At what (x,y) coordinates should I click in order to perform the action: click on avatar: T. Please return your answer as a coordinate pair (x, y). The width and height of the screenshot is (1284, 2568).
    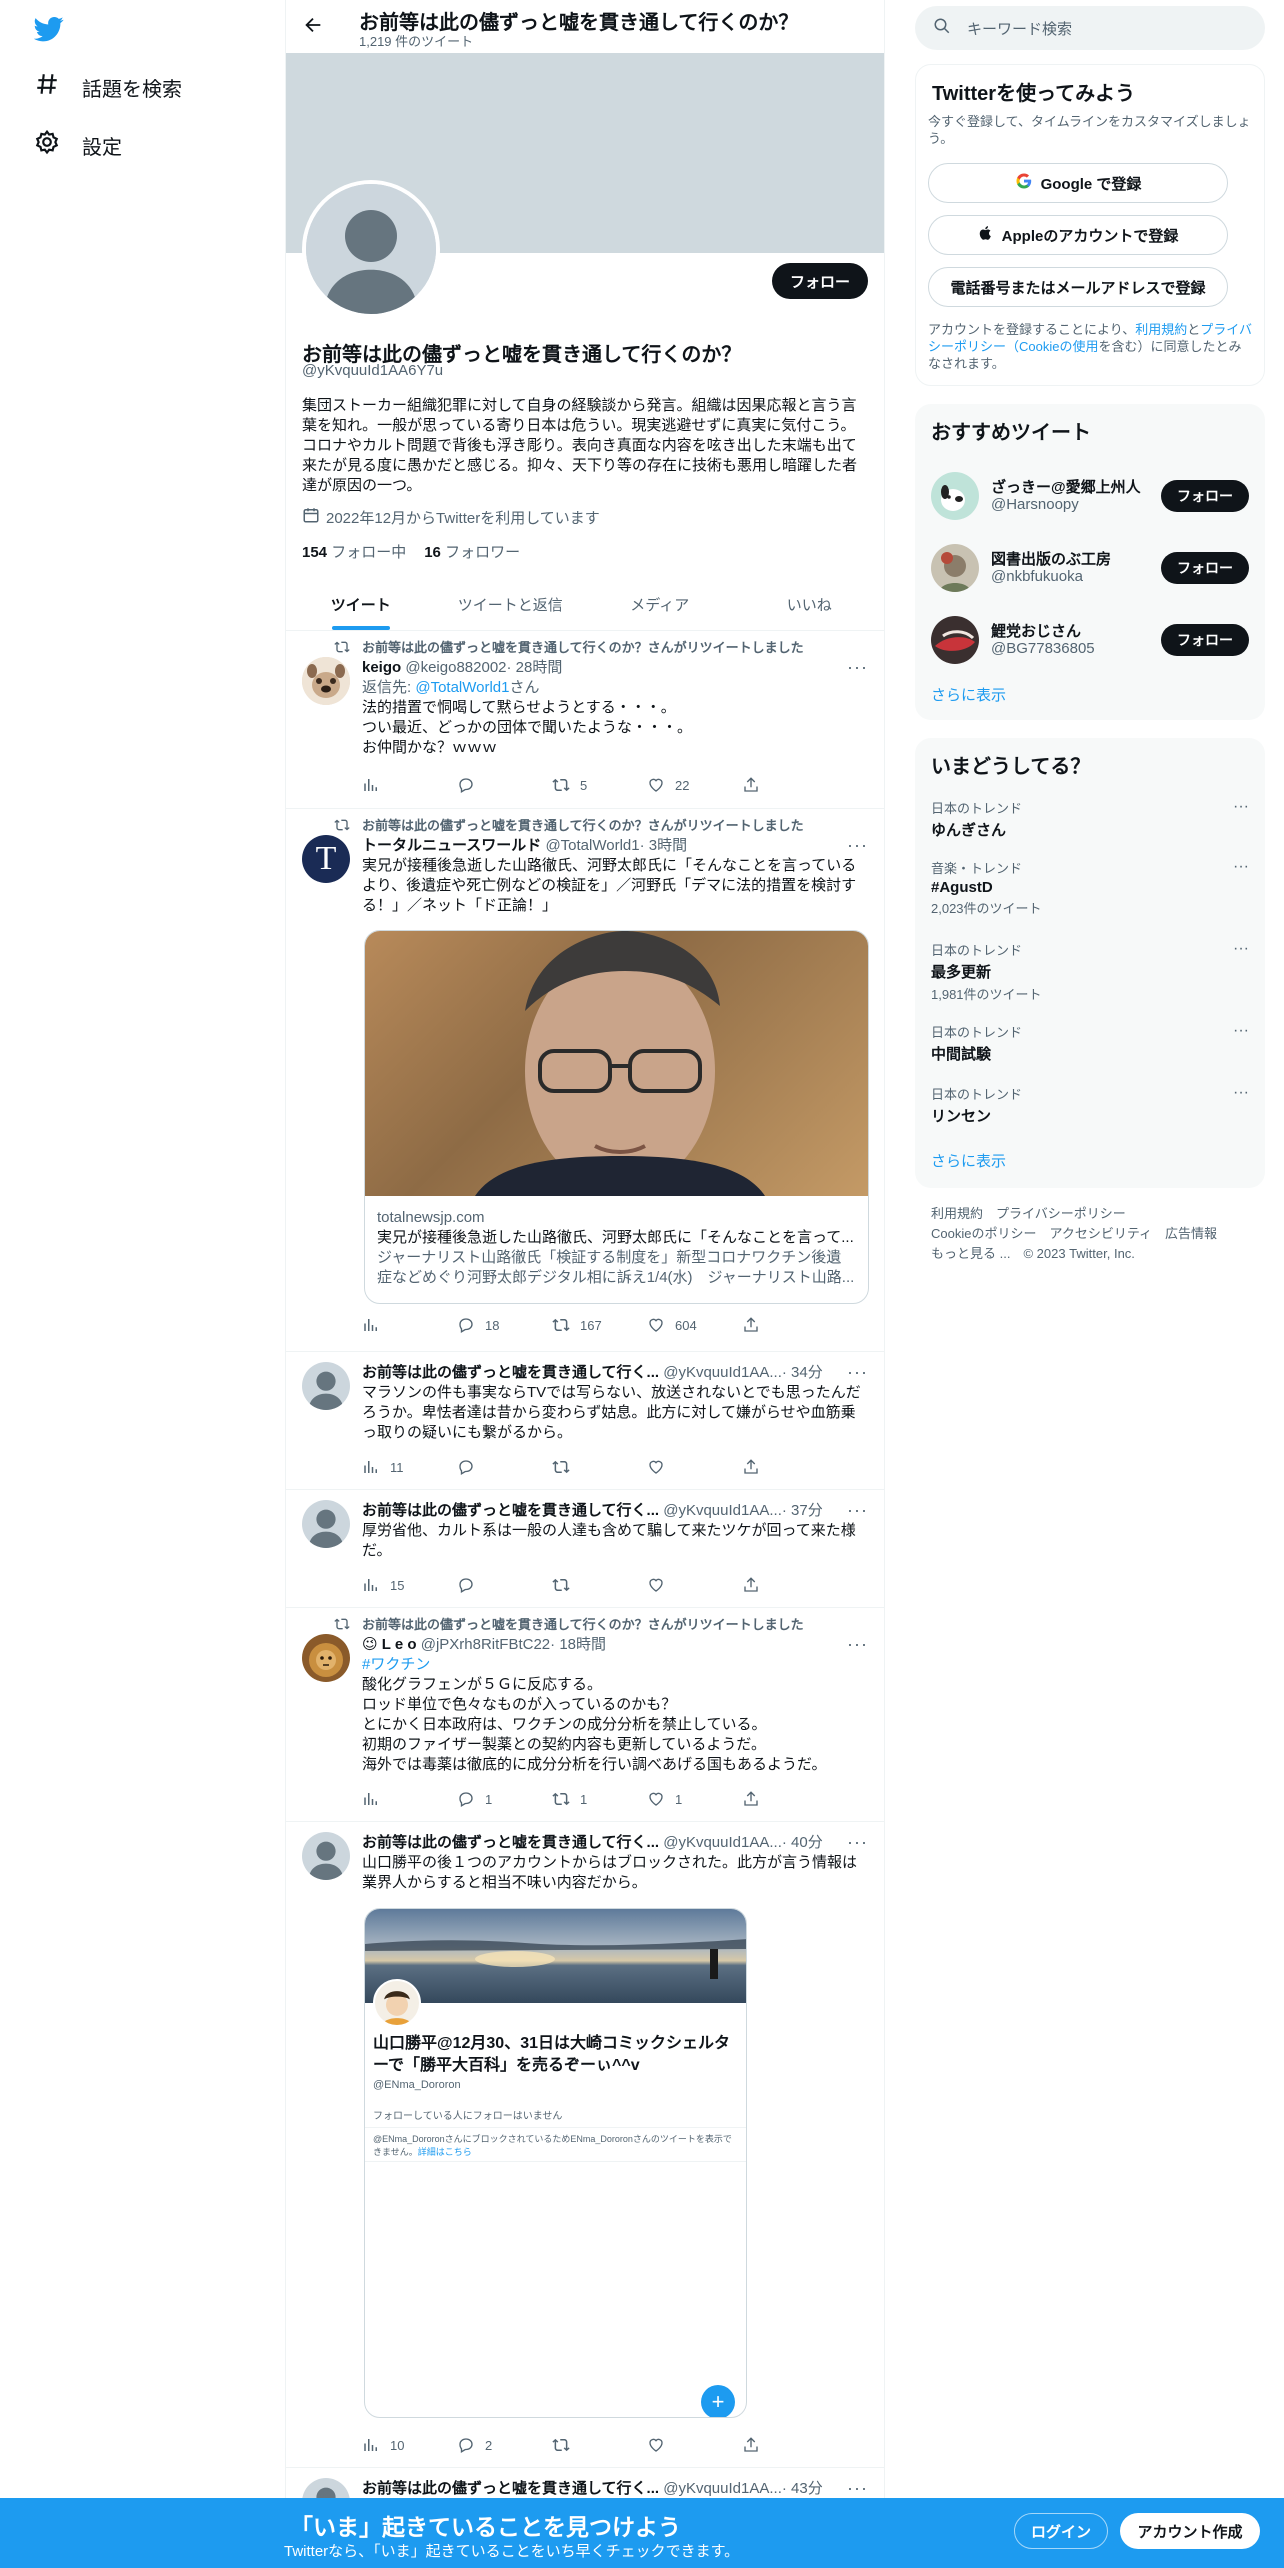
    Looking at the image, I should click on (326, 859).